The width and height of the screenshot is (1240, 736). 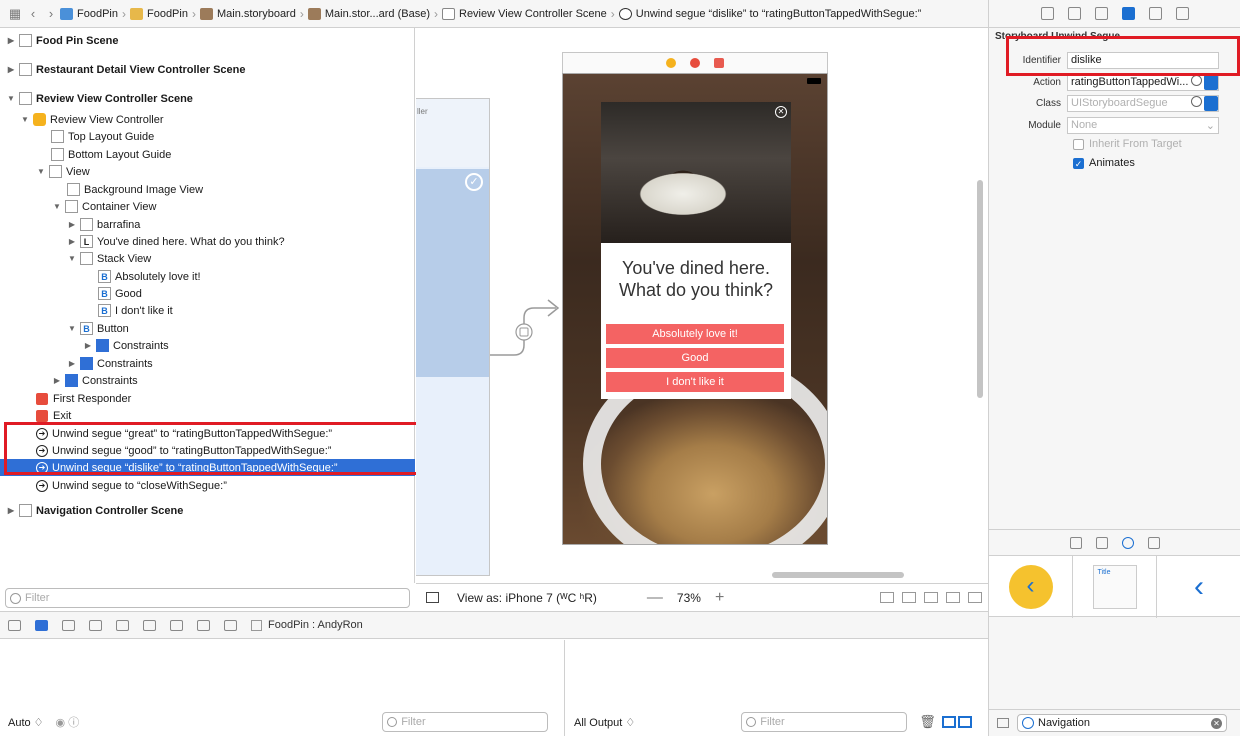 I want to click on zoom-in-button: +, so click(x=719, y=598).